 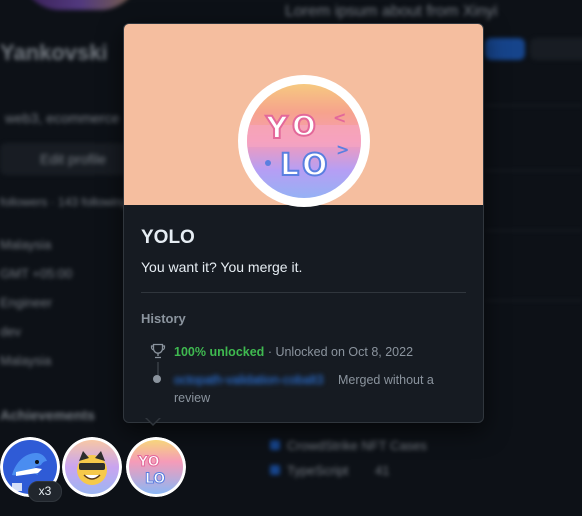 What do you see at coordinates (36, 273) in the screenshot?
I see `profile-list-item: GMT +05:00` at bounding box center [36, 273].